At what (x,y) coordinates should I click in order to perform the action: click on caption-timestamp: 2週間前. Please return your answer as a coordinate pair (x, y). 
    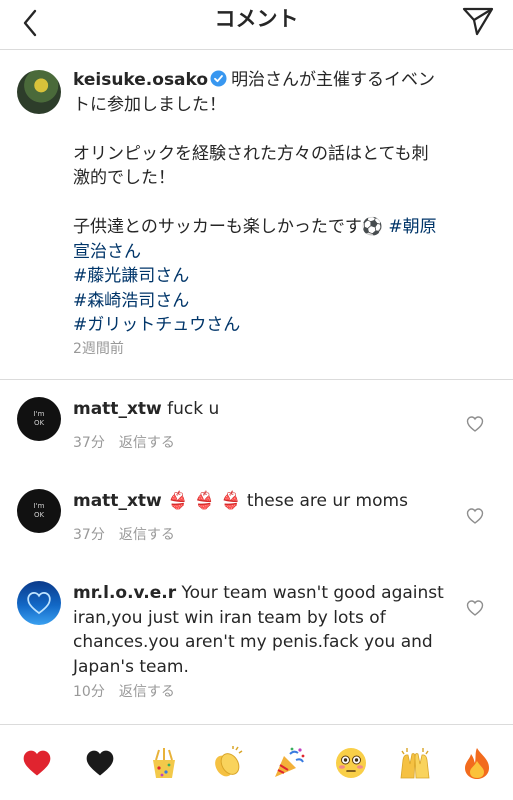
    Looking at the image, I should click on (98, 349).